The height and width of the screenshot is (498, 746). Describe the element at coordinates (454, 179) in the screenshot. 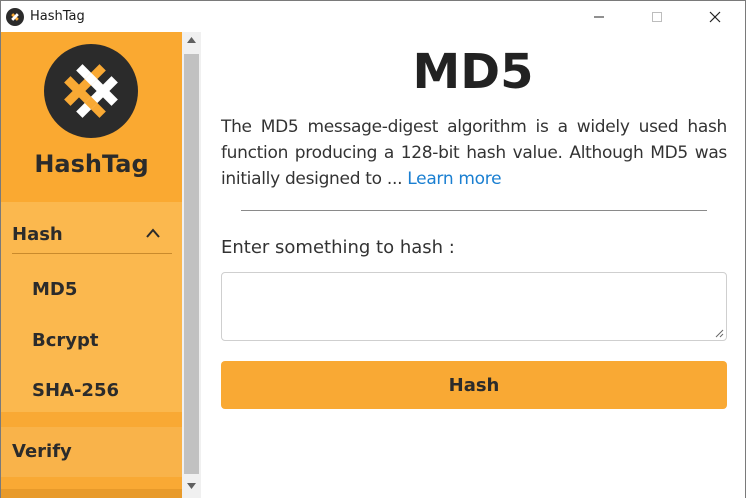

I see `learn-more-link: Learn more` at that location.